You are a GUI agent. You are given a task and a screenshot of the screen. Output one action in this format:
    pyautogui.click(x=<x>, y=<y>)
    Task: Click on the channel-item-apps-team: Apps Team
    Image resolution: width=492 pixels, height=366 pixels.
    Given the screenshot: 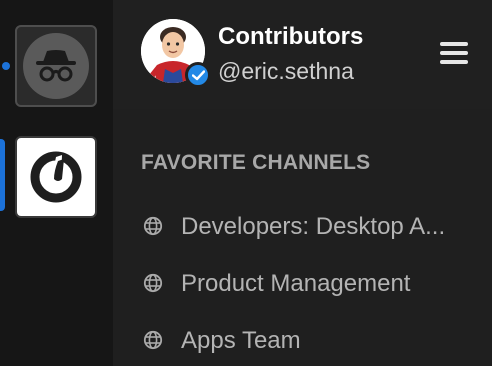 What is the action you would take?
    pyautogui.click(x=302, y=340)
    